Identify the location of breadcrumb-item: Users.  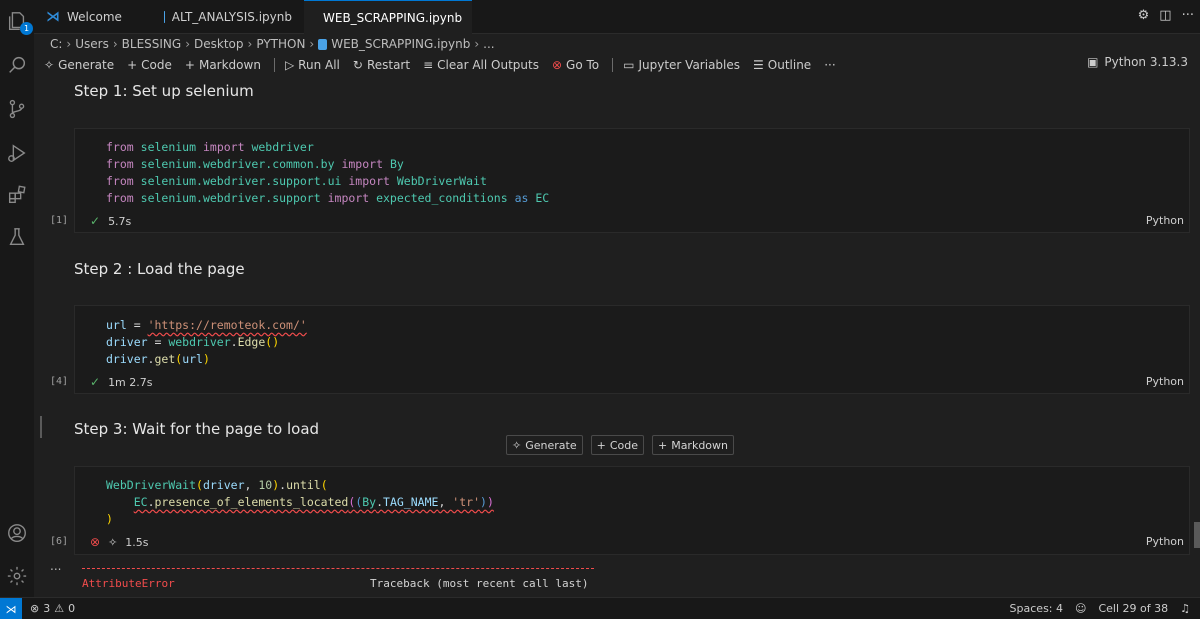
(92, 44).